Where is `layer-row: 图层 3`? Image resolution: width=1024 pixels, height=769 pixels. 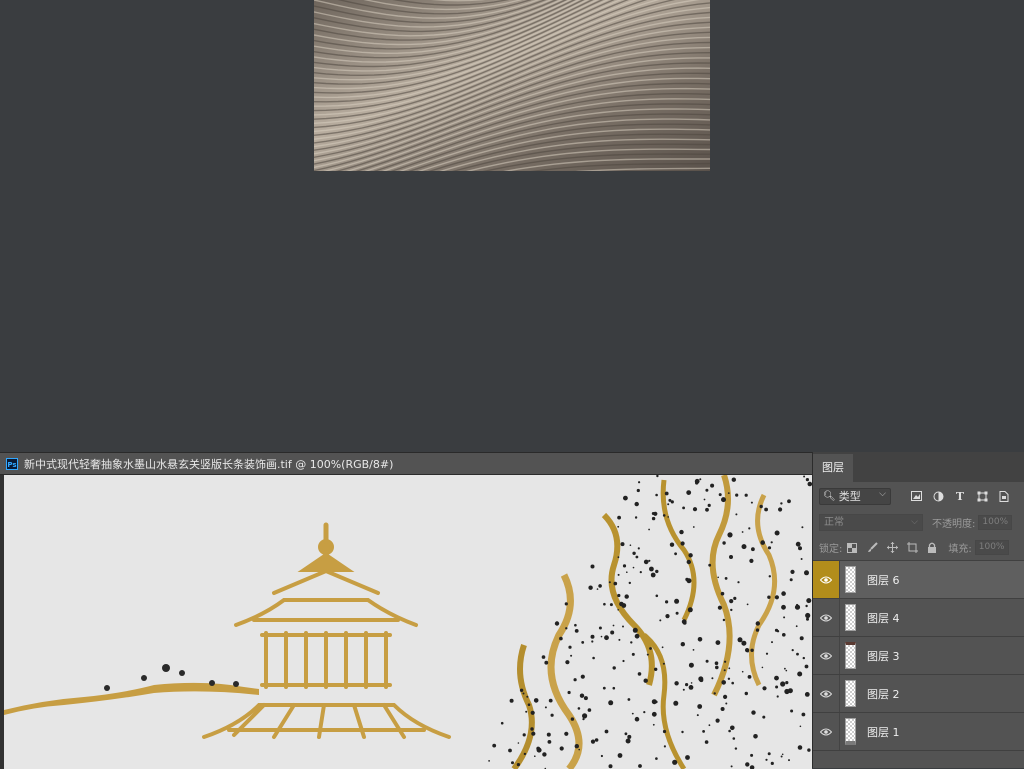
layer-row: 图层 3 is located at coordinates (918, 656).